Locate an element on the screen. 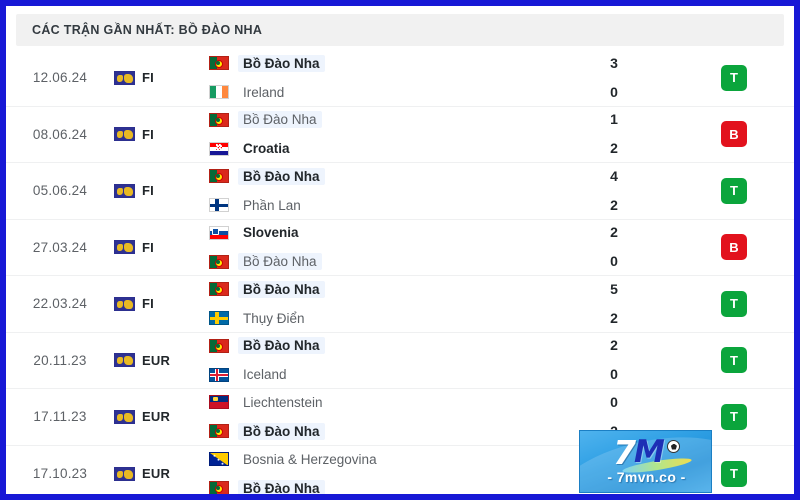  teams-cell: Slovenia Bồ Đào Nha is located at coordinates (376, 247).